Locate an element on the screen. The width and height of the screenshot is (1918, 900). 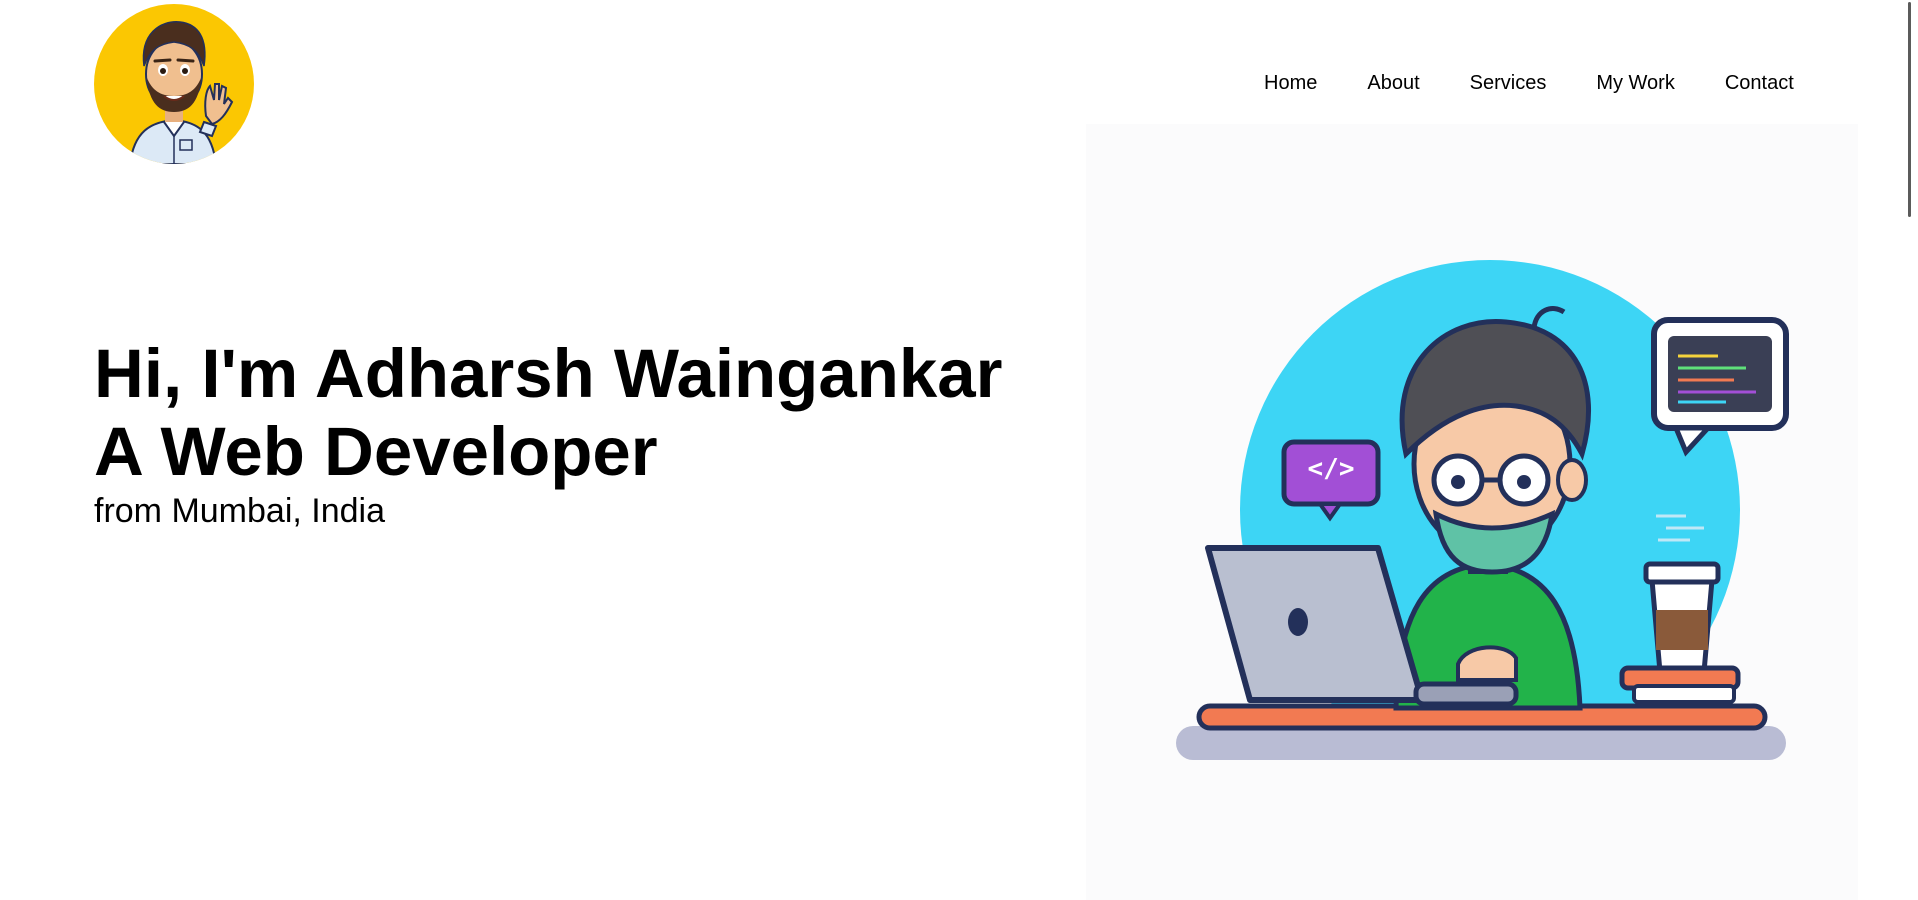
main-nav: Home About Services My Work Contact is located at coordinates (1529, 83).